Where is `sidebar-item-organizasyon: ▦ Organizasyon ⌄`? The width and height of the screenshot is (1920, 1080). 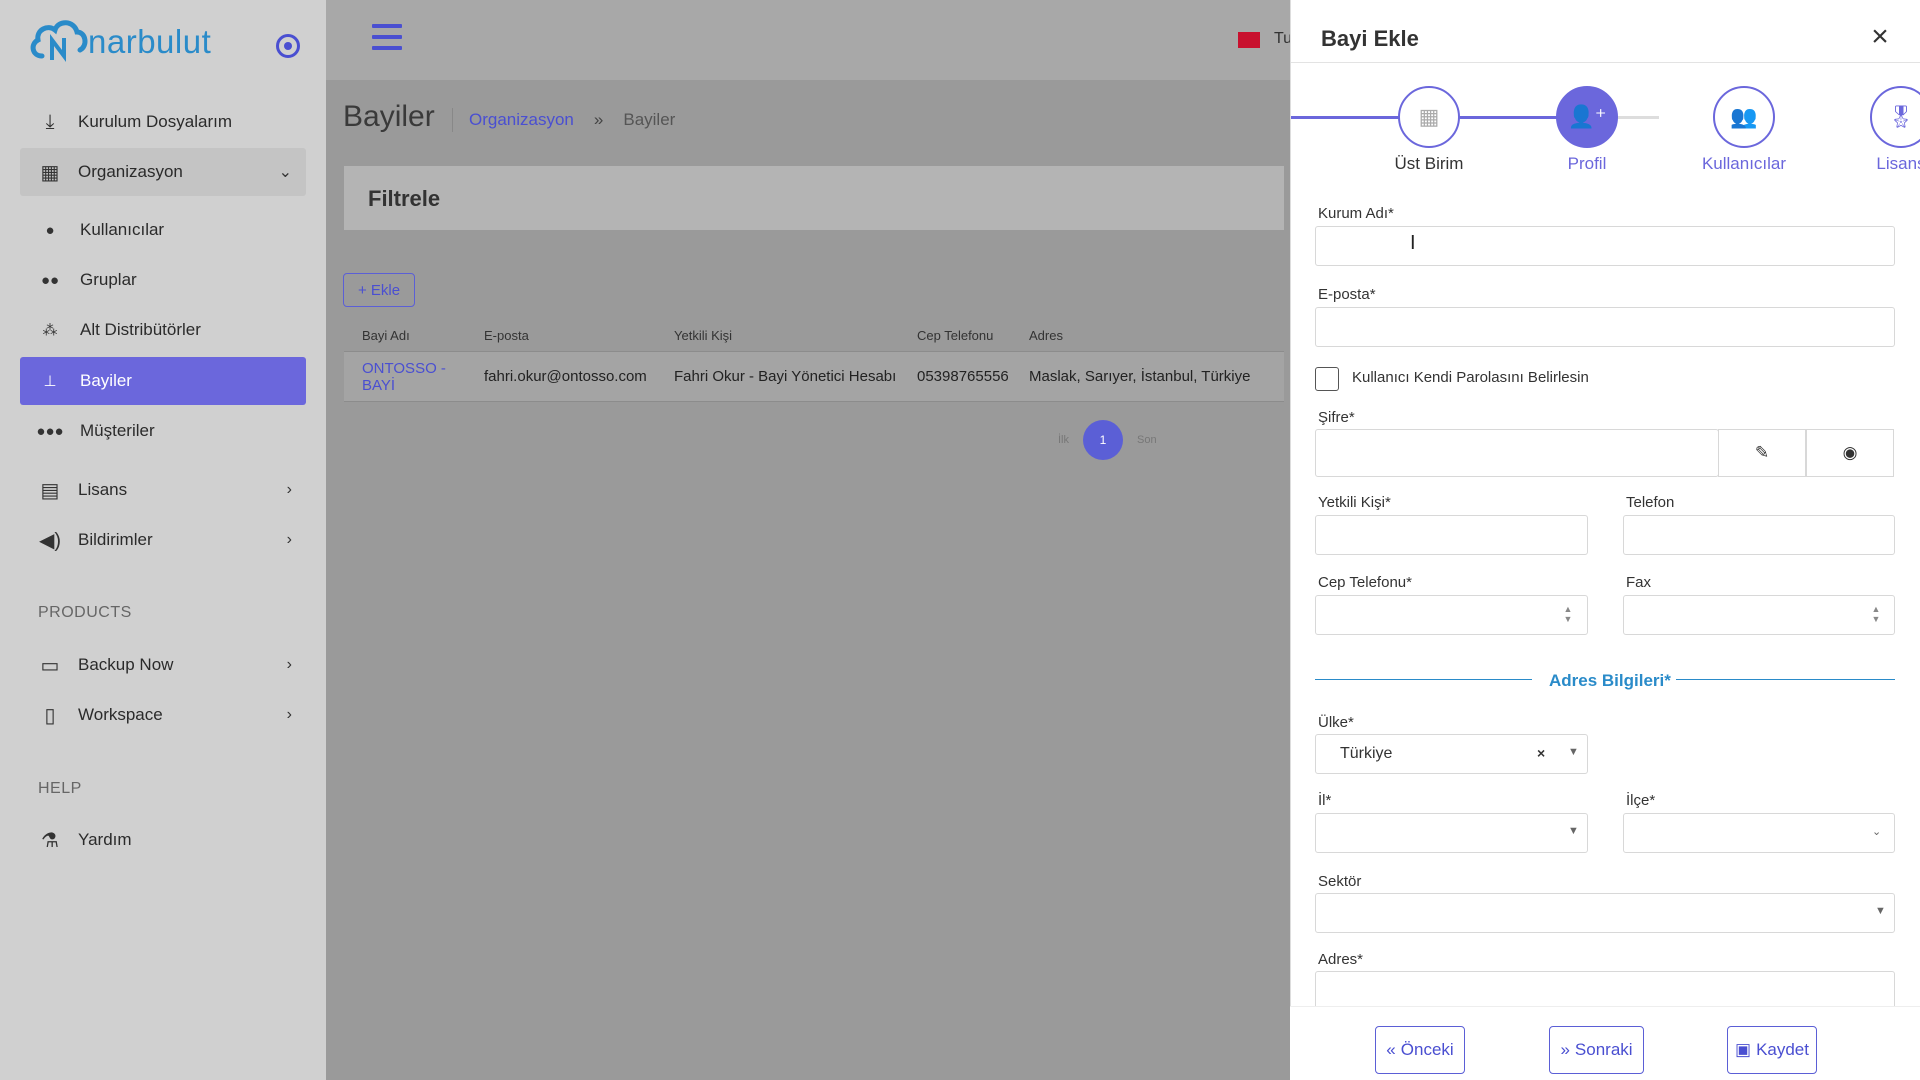
sidebar-item-organizasyon: ▦ Organizasyon ⌄ is located at coordinates (163, 172).